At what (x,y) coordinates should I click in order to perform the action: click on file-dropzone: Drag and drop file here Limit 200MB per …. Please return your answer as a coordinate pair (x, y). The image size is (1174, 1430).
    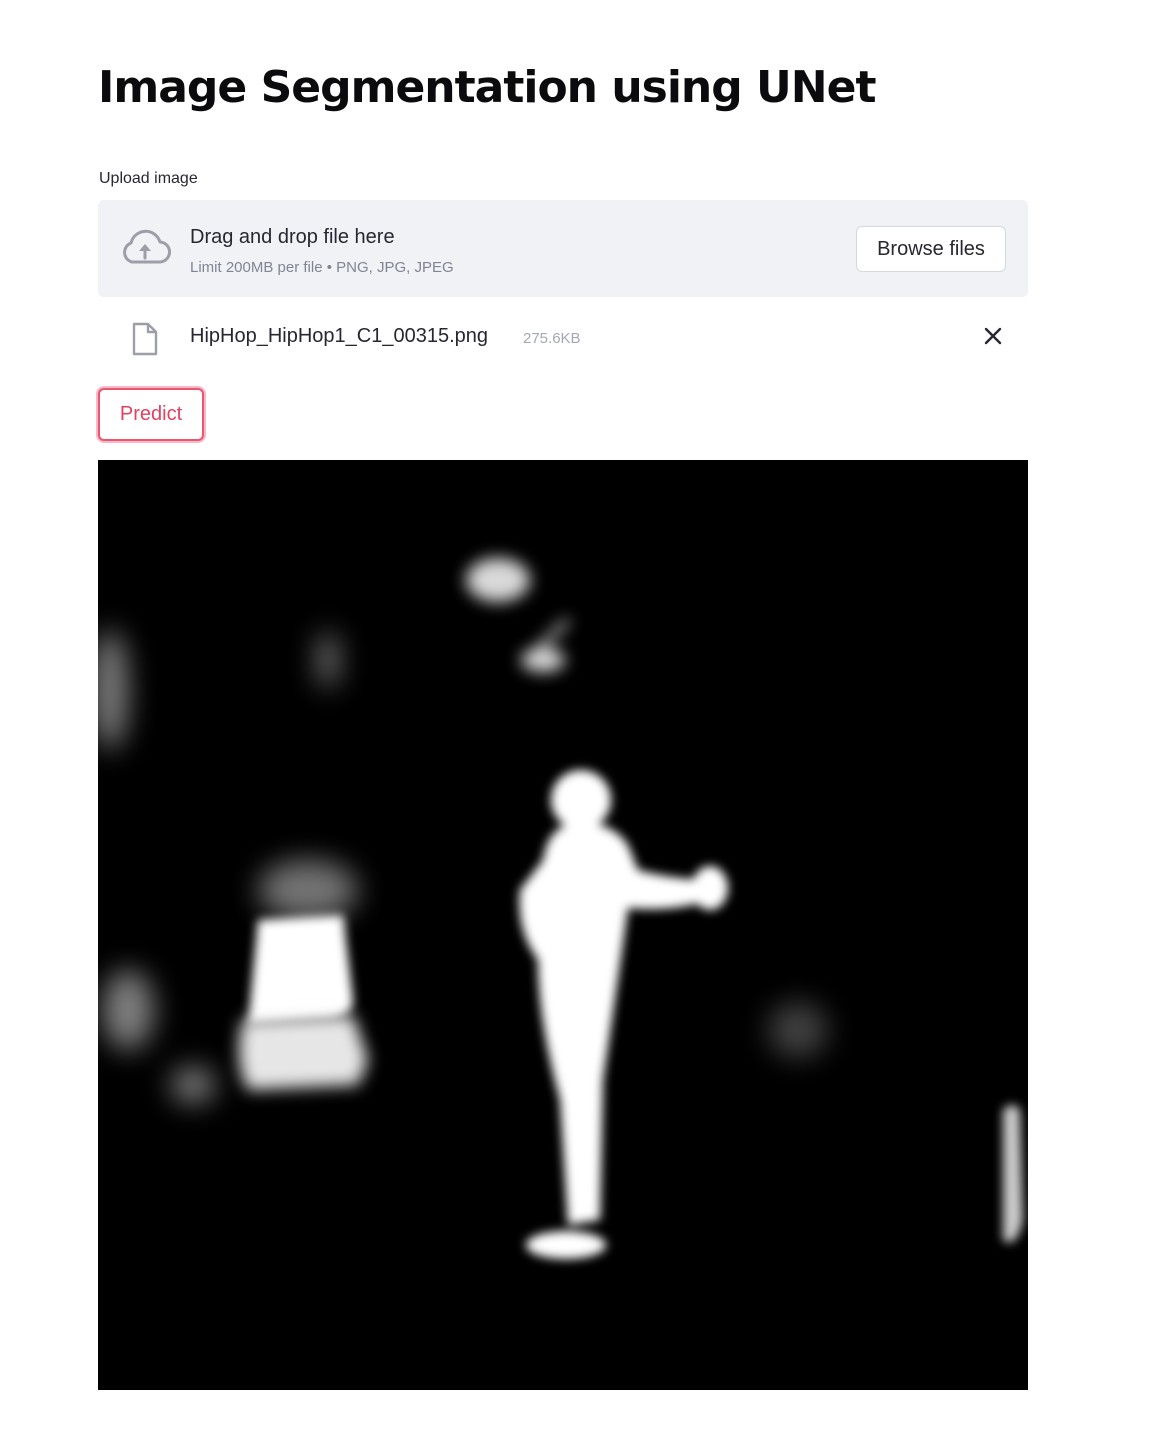
    Looking at the image, I should click on (563, 248).